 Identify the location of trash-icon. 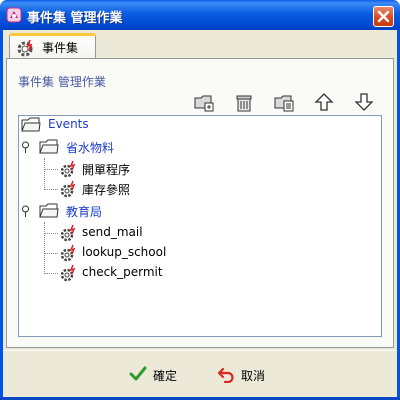
(244, 103).